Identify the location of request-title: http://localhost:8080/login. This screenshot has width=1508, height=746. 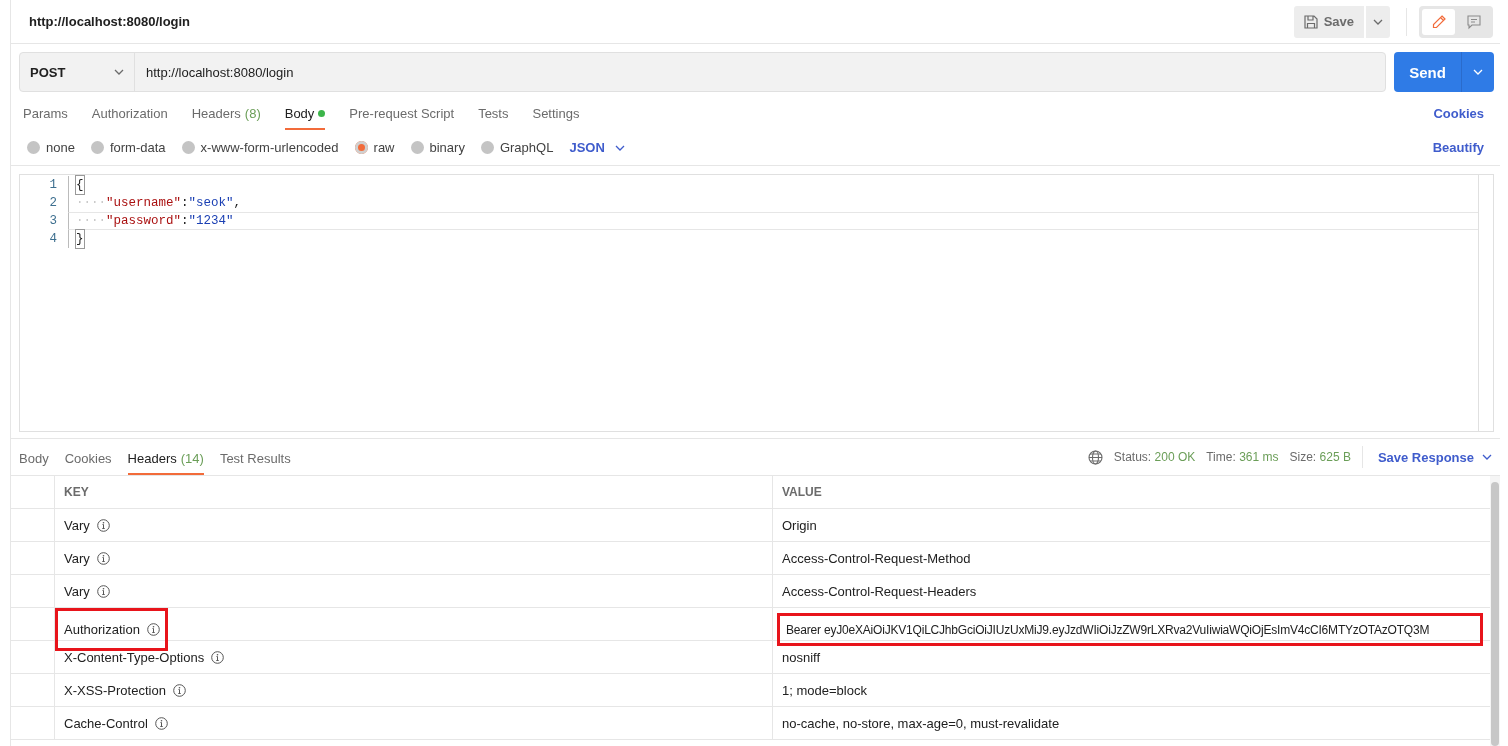
(110, 21).